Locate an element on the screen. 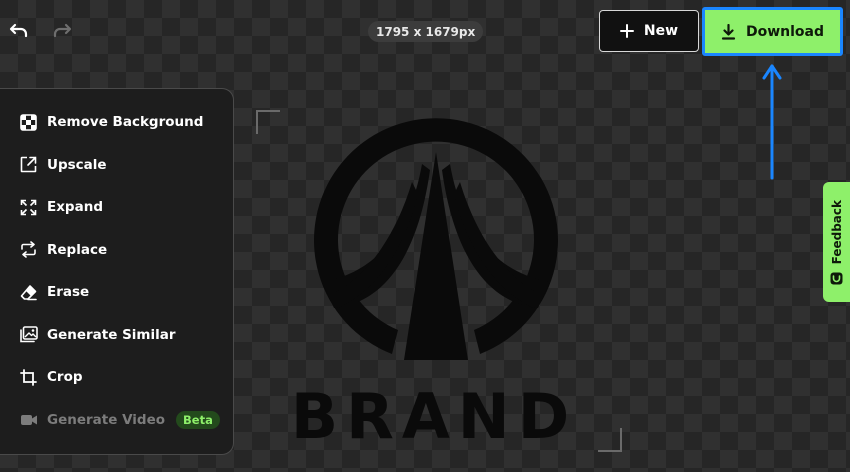  video-camera-icon is located at coordinates (28, 419).